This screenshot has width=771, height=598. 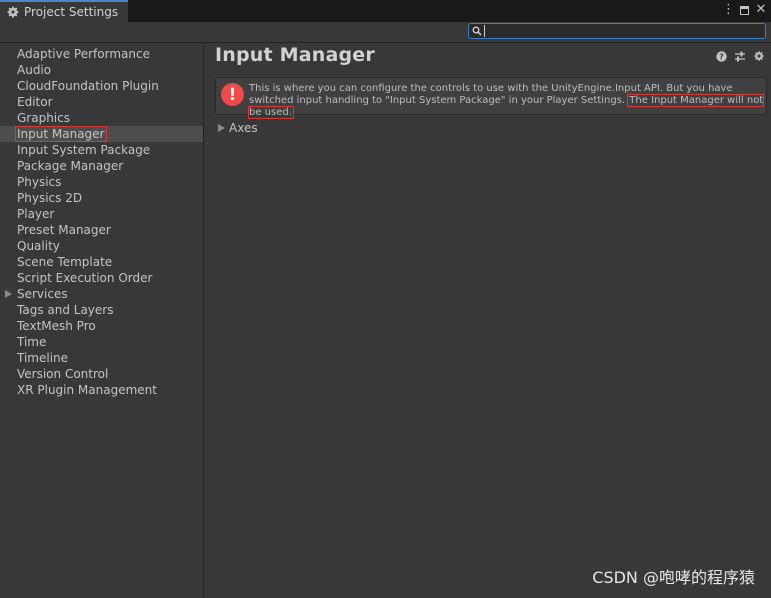 I want to click on sidebar-item-quality: Quality, so click(x=101, y=246).